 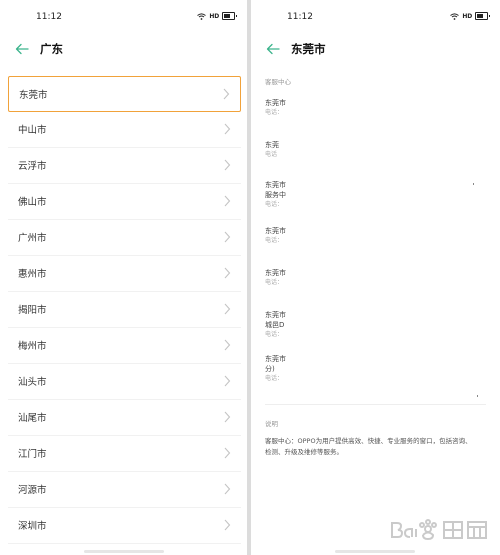 What do you see at coordinates (271, 424) in the screenshot?
I see `section-label-description: 说明` at bounding box center [271, 424].